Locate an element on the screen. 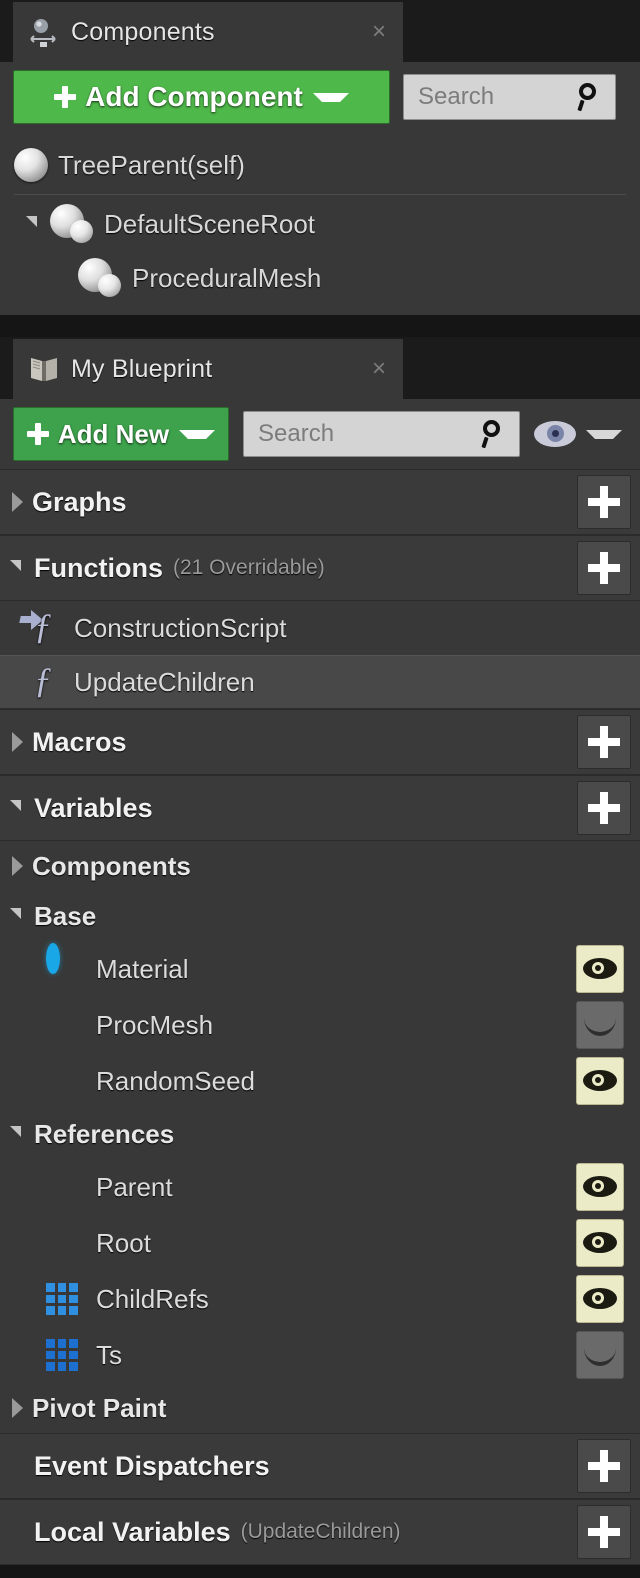 Image resolution: width=640 pixels, height=1578 pixels. add-component-button: Add Component is located at coordinates (201, 97).